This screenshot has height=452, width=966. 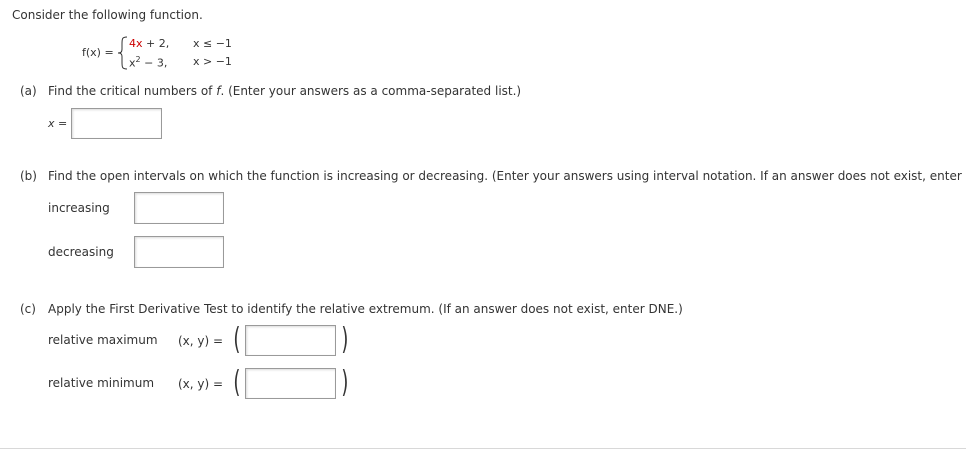 I want to click on relative-maximum-left-paren: (, so click(x=237, y=339).